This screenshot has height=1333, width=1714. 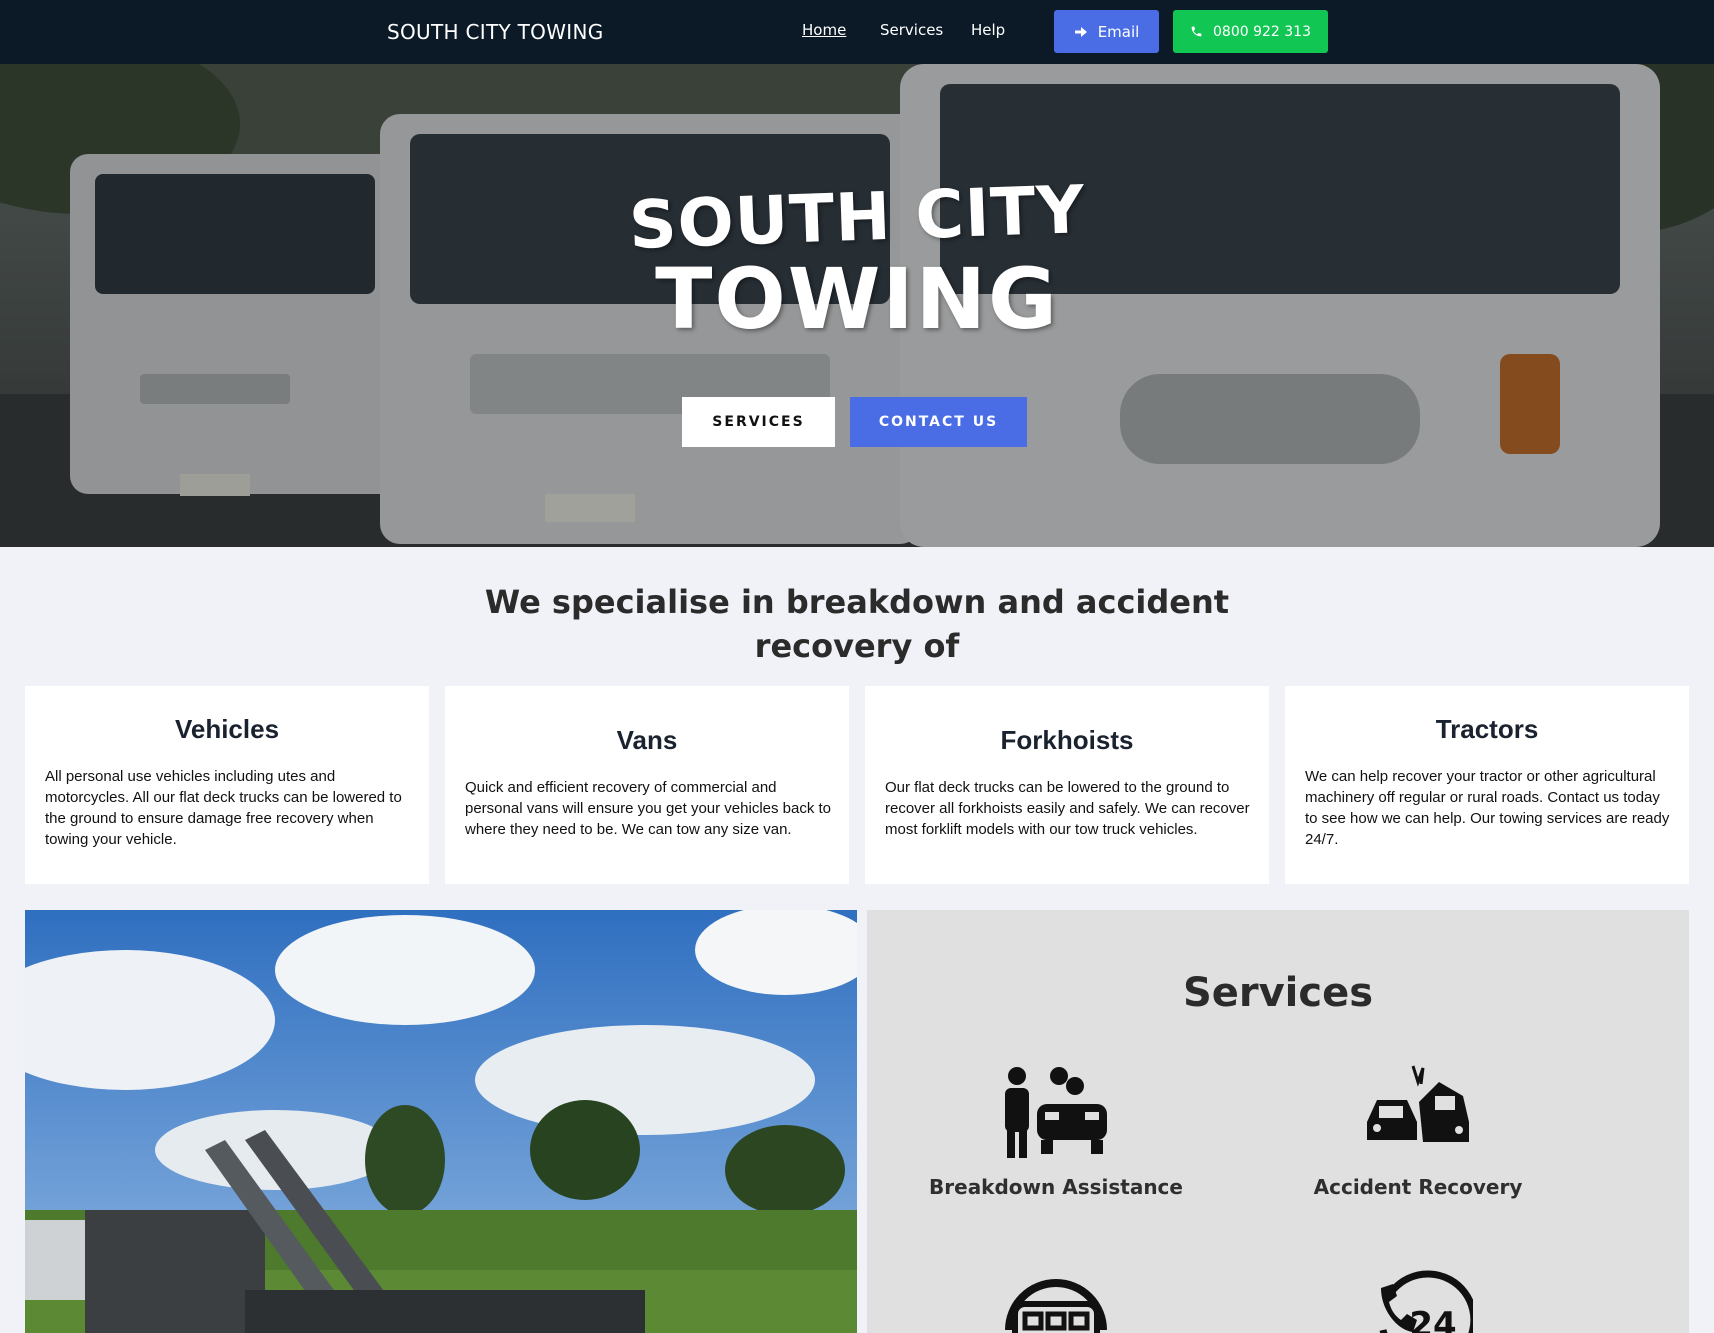 I want to click on card-title: Tractors, so click(x=1487, y=729).